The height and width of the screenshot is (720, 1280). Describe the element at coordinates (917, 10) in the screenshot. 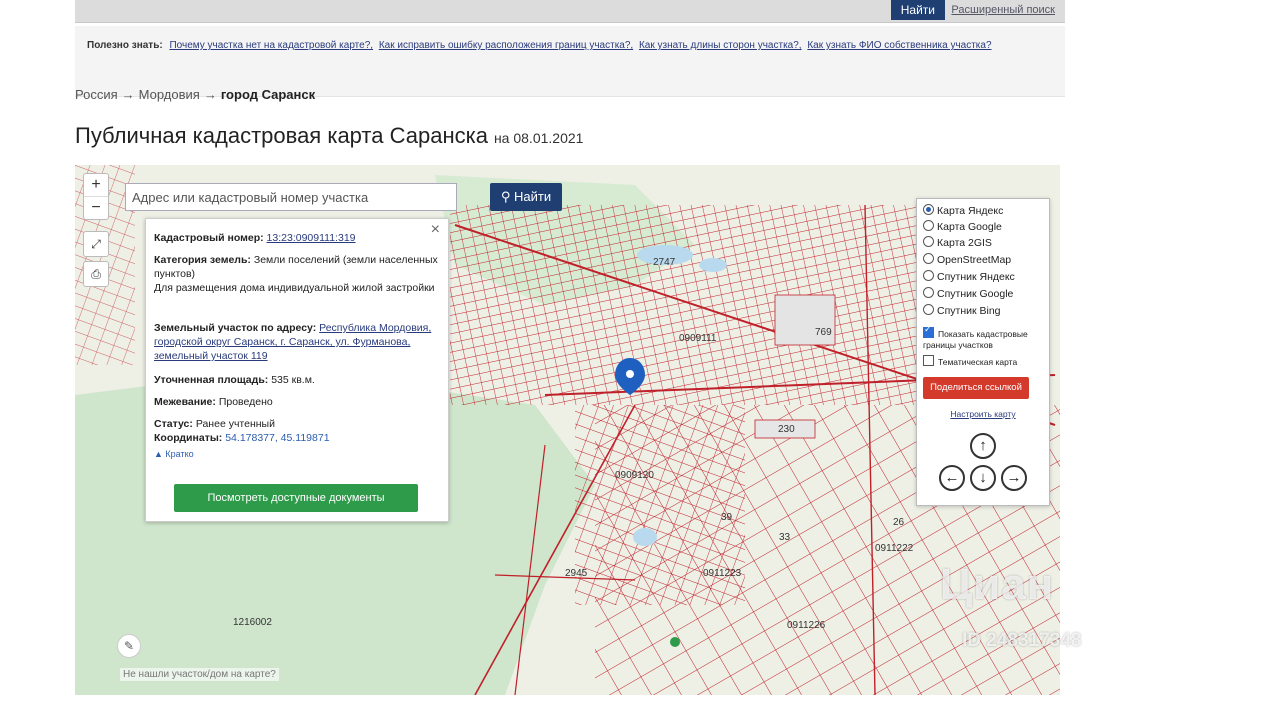

I see `top-find-button: Найти` at that location.